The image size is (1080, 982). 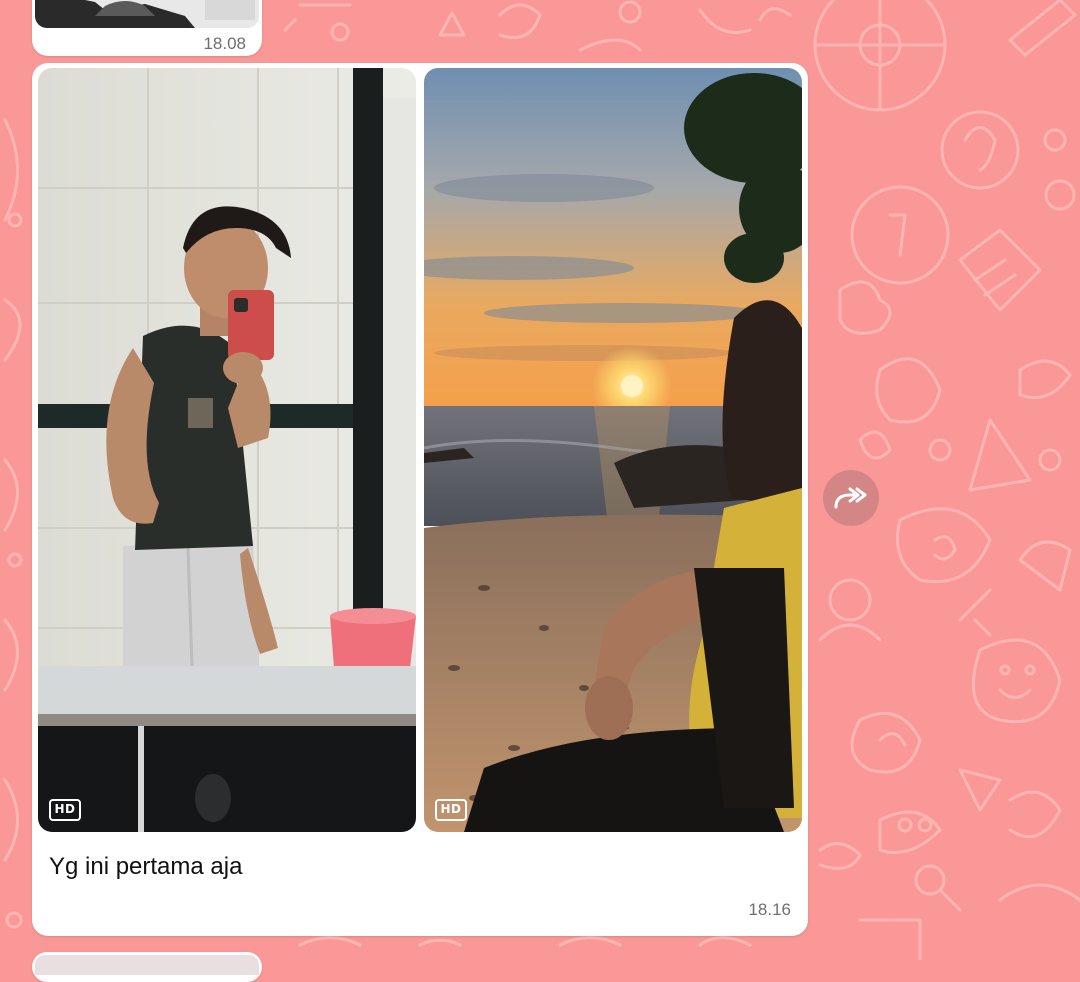 I want to click on next-message-bubble, so click(x=147, y=967).